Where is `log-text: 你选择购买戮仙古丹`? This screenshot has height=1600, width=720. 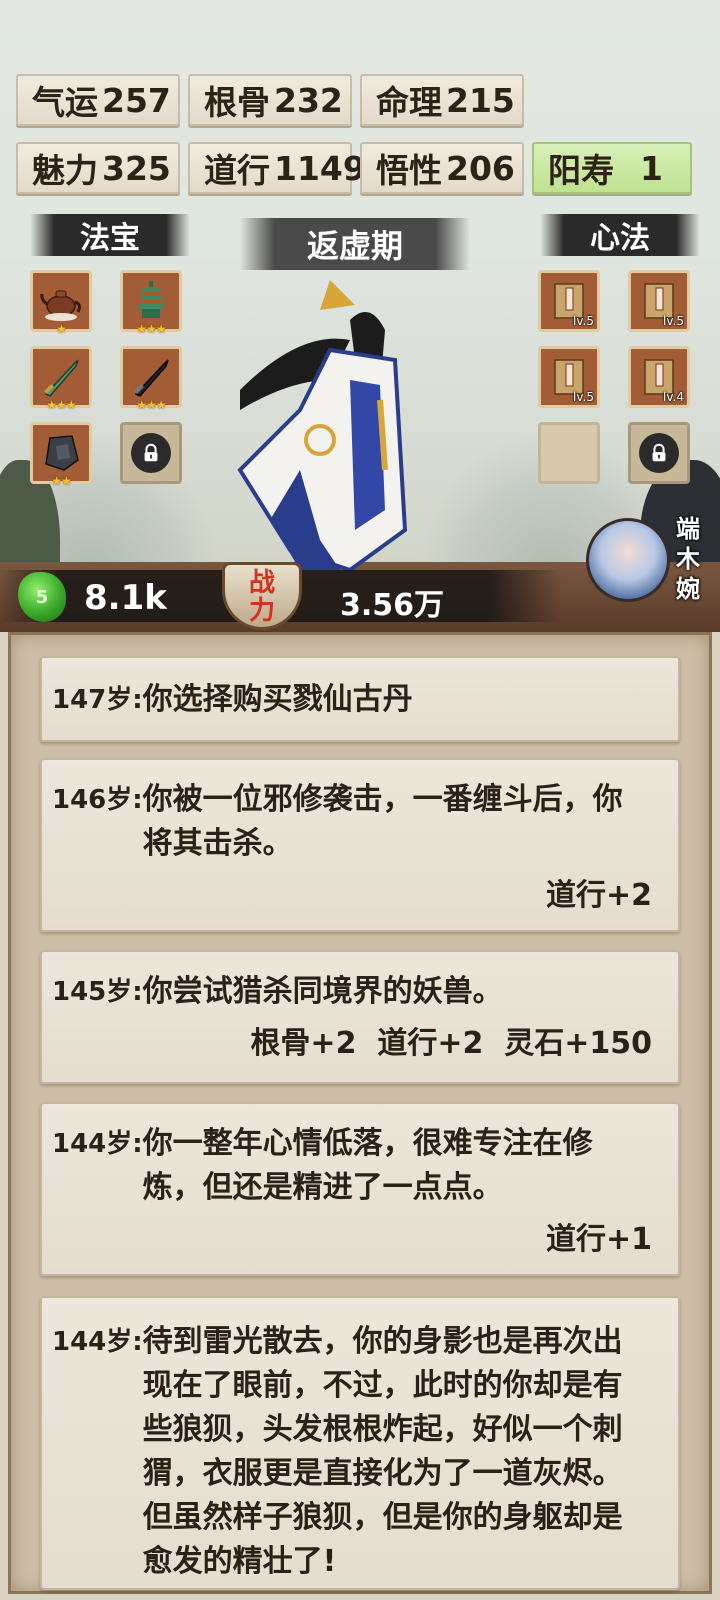 log-text: 你选择购买戮仙古丹 is located at coordinates (277, 699).